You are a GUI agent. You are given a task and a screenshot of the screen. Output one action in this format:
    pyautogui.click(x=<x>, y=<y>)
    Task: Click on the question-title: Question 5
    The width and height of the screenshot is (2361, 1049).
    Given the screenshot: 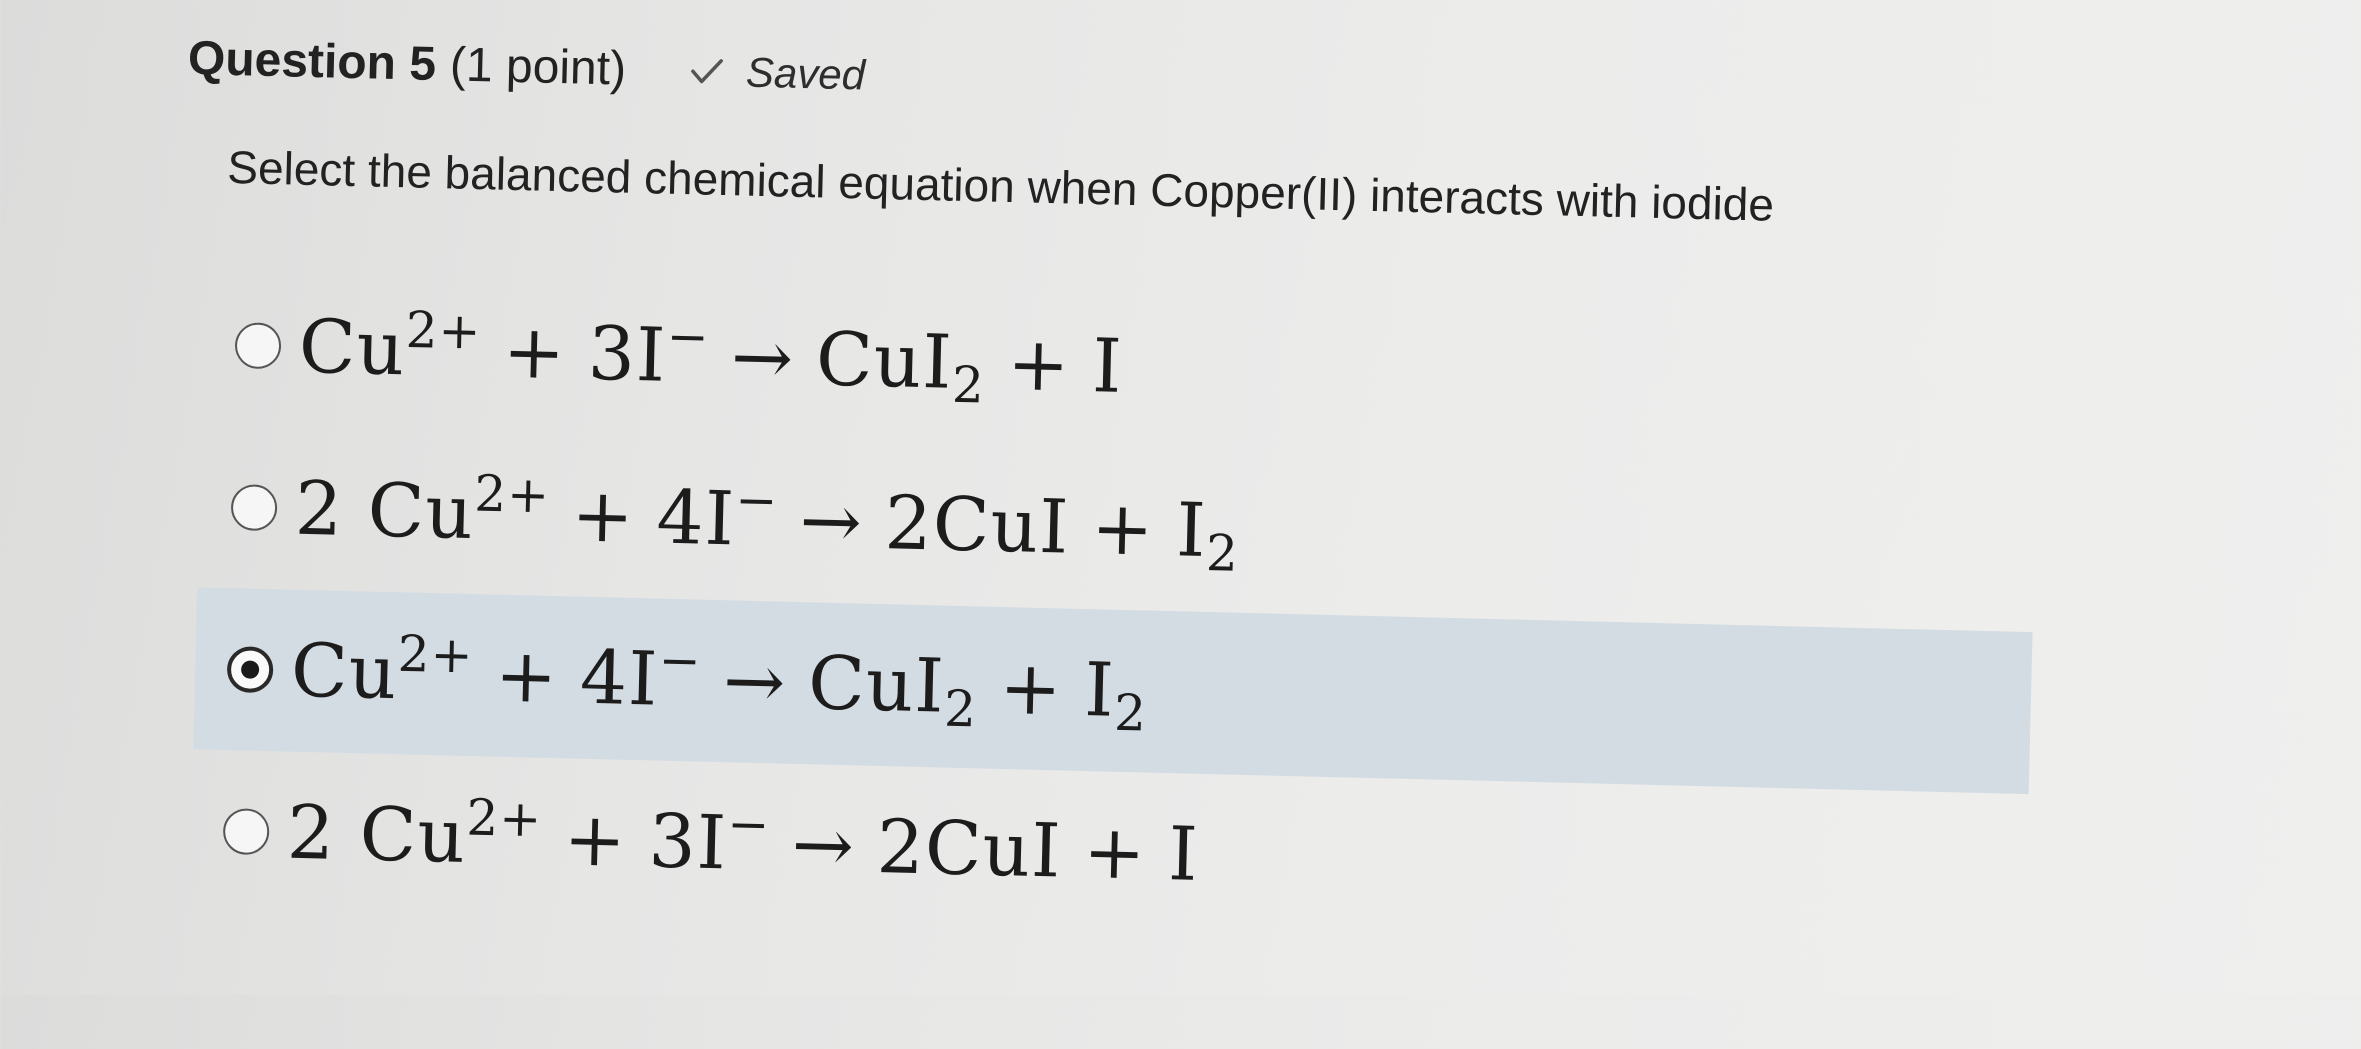 What is the action you would take?
    pyautogui.click(x=312, y=61)
    